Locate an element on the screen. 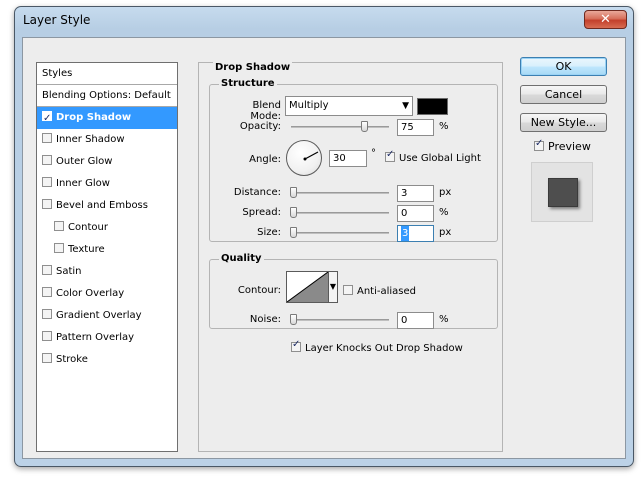  style-item-label: Color Overlay is located at coordinates (90, 293).